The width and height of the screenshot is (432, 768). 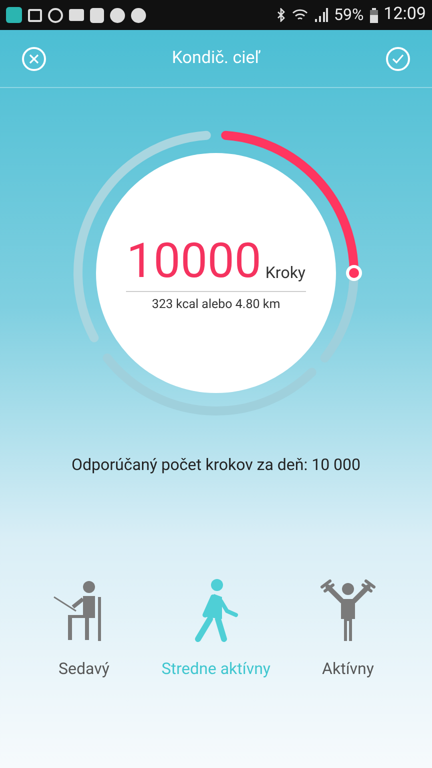 What do you see at coordinates (216, 465) in the screenshot?
I see `recommendation-text: Odporúčaný počet krokov za deň: 10 000` at bounding box center [216, 465].